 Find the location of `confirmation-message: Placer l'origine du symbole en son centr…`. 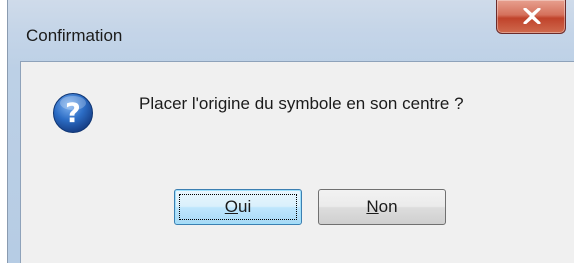

confirmation-message: Placer l'origine du symbole en son centr… is located at coordinates (301, 103).